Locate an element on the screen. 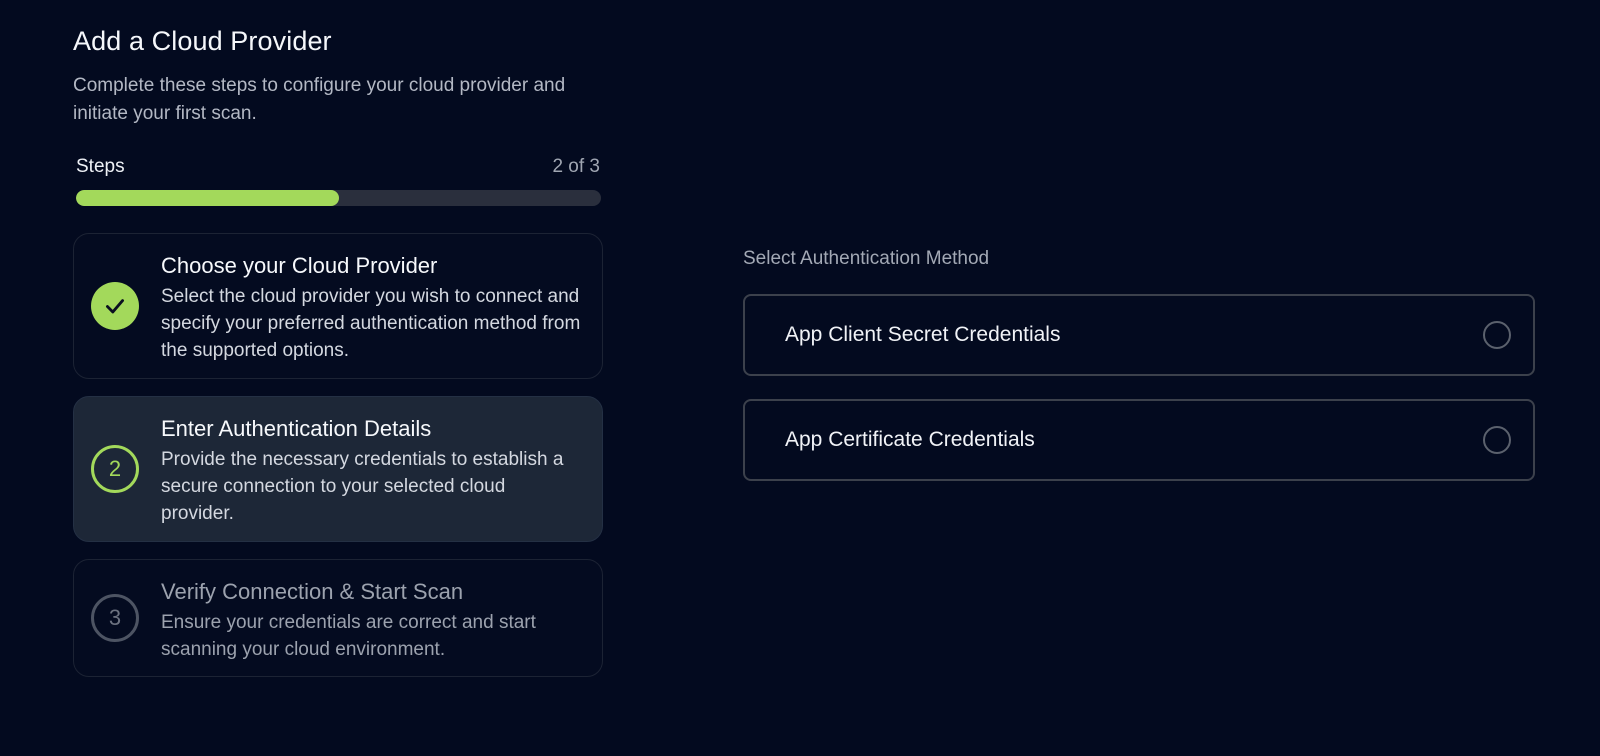 The height and width of the screenshot is (756, 1600). auth-option-label: App Certificate Credentials is located at coordinates (910, 439).